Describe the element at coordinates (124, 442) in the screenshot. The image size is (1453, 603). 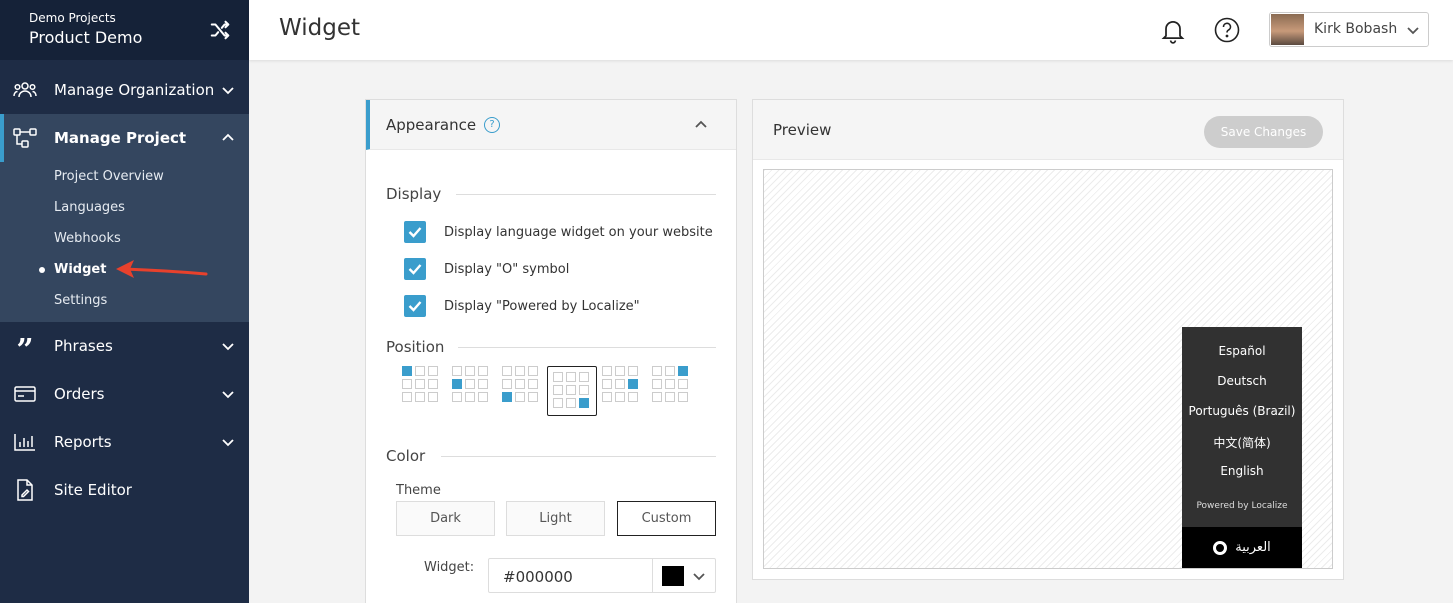
I see `nav-reports: Reports` at that location.